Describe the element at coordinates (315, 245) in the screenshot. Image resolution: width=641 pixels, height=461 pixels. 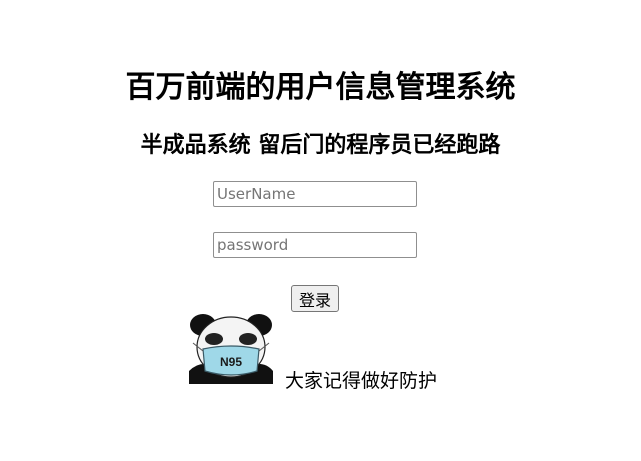
I see `password-input` at that location.